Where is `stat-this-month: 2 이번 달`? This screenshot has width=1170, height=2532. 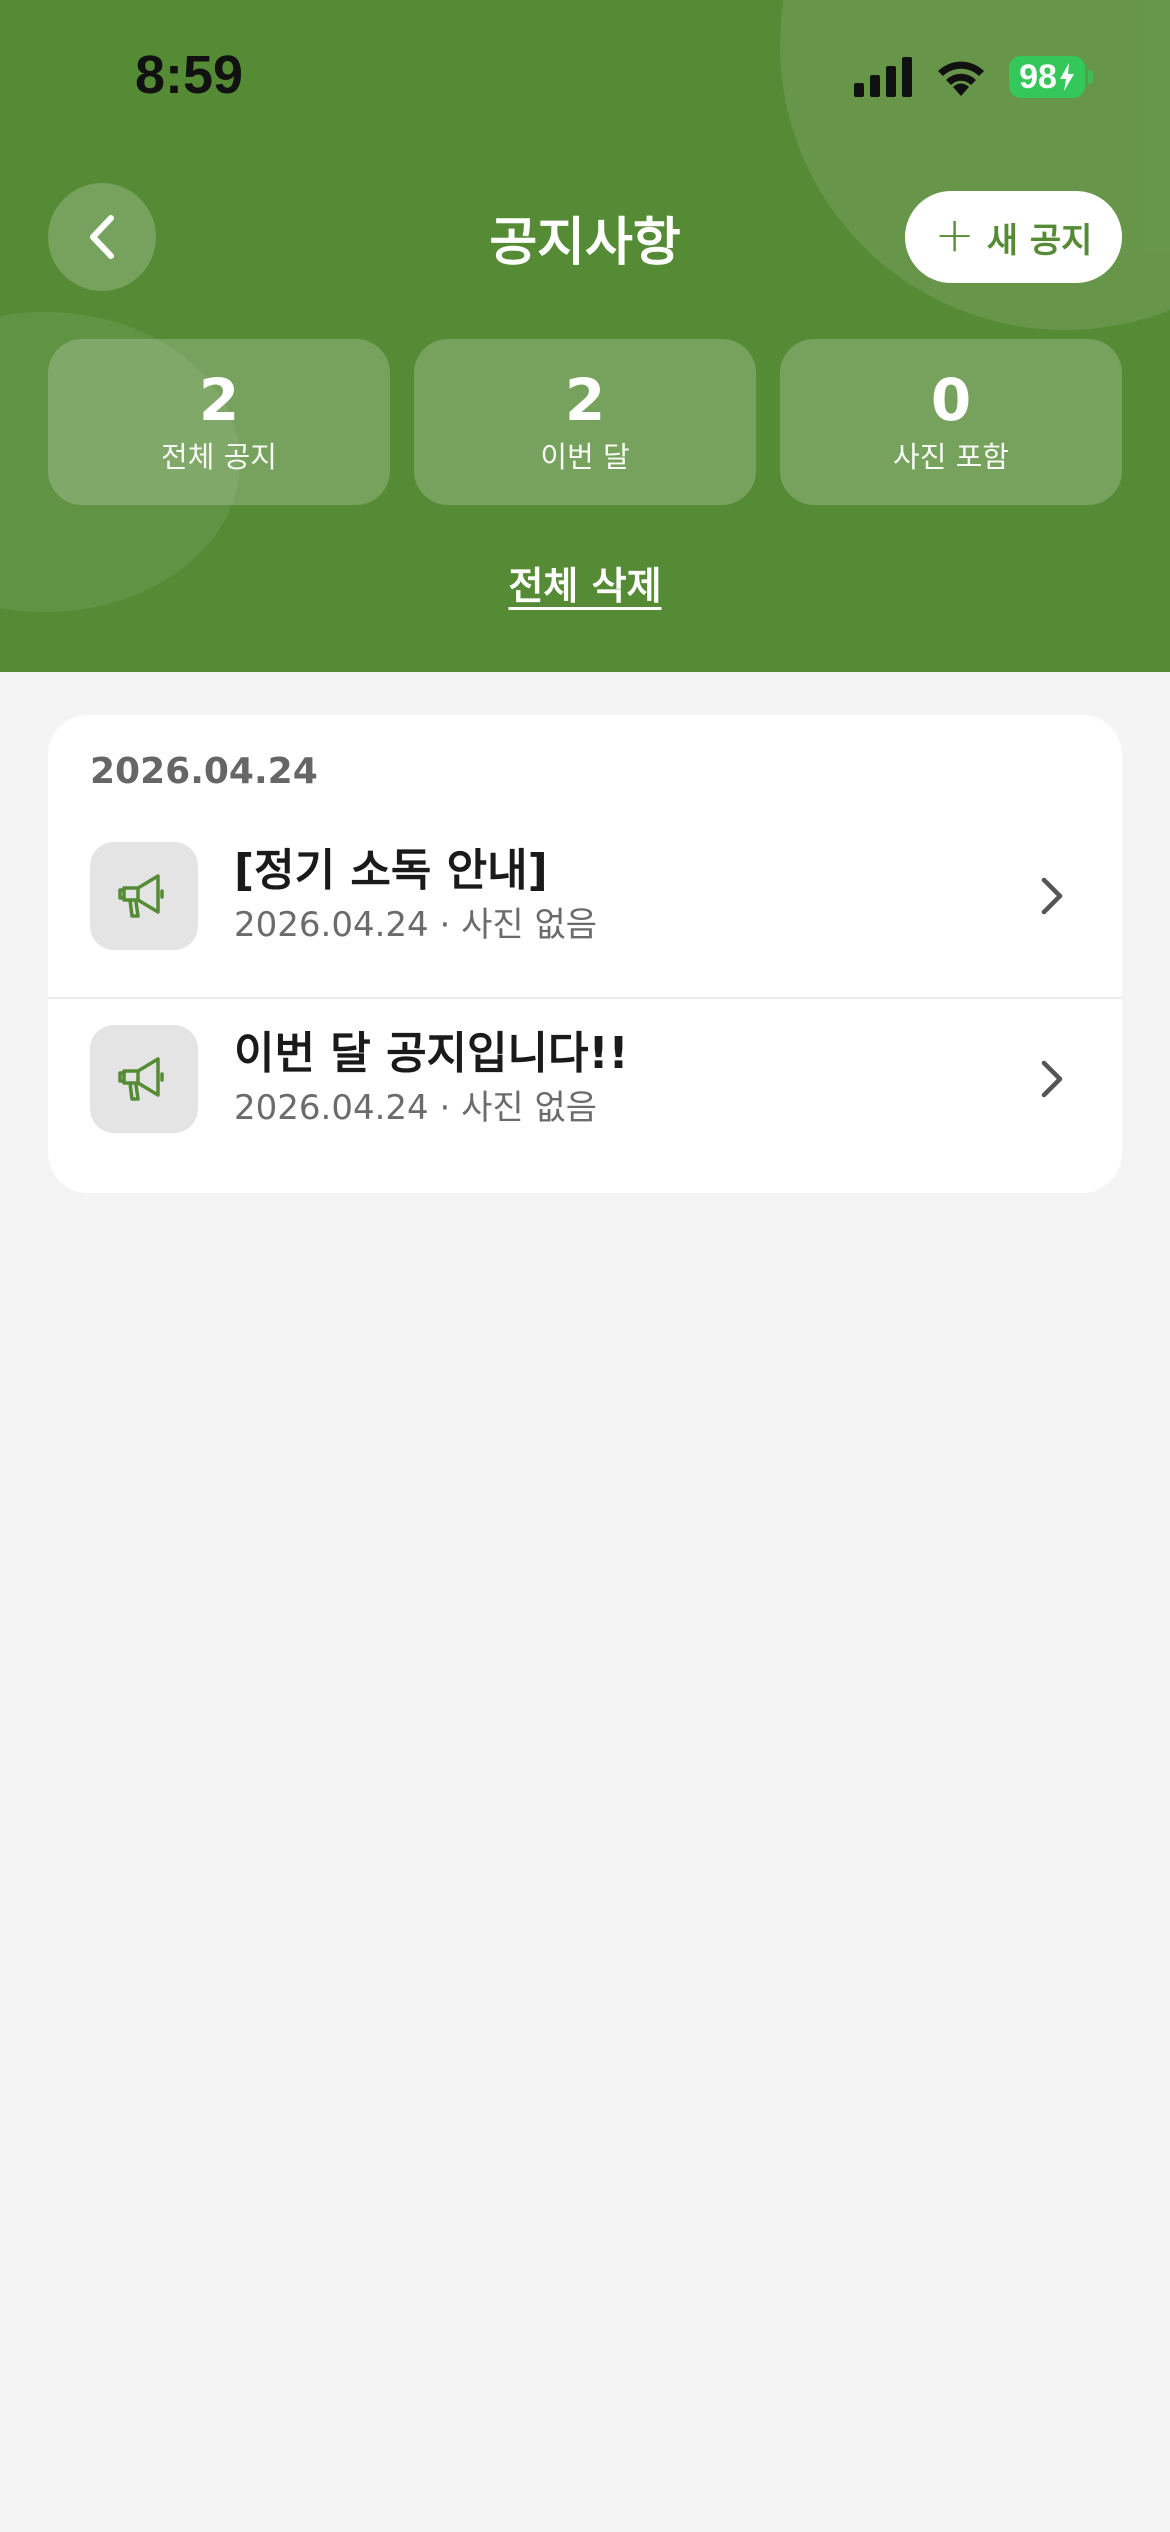 stat-this-month: 2 이번 달 is located at coordinates (585, 422).